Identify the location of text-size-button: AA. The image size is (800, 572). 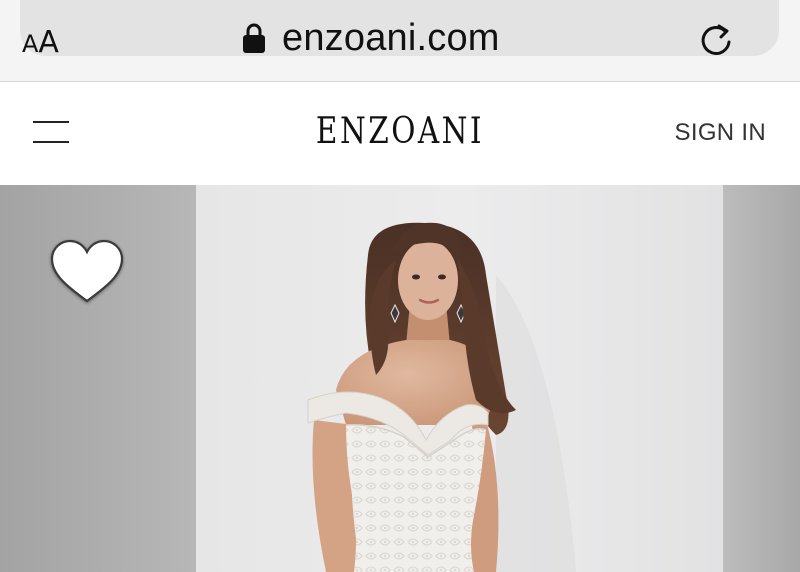
(40, 43).